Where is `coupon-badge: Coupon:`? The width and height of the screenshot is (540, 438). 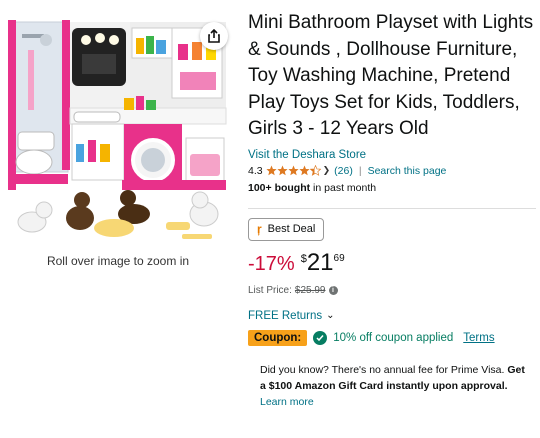
coupon-badge: Coupon: is located at coordinates (278, 337).